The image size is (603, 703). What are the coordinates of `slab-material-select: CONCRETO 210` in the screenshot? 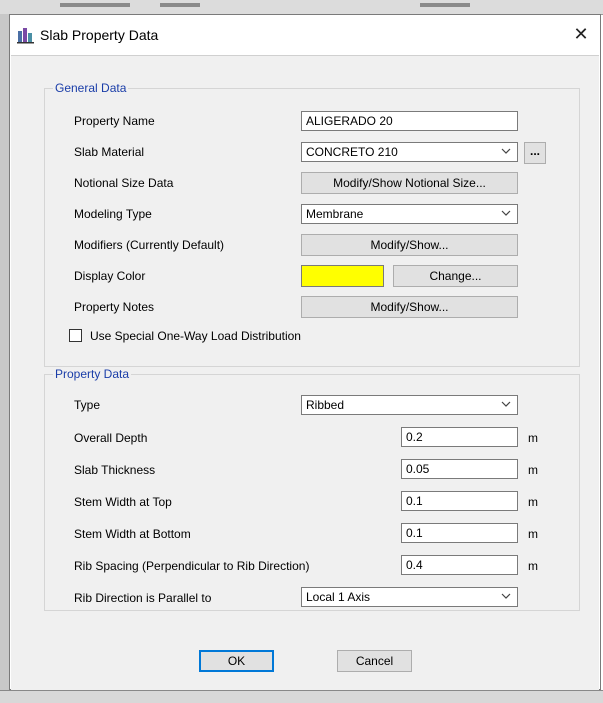 It's located at (409, 152).